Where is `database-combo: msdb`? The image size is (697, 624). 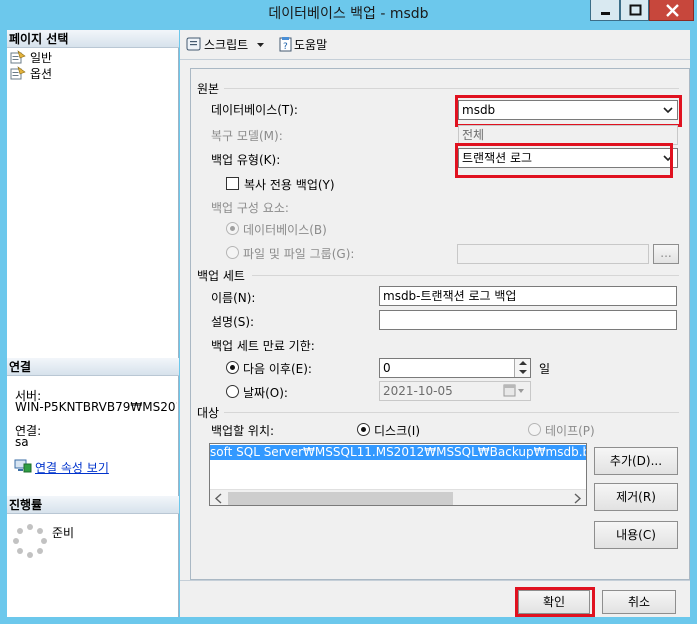
database-combo: msdb is located at coordinates (568, 110).